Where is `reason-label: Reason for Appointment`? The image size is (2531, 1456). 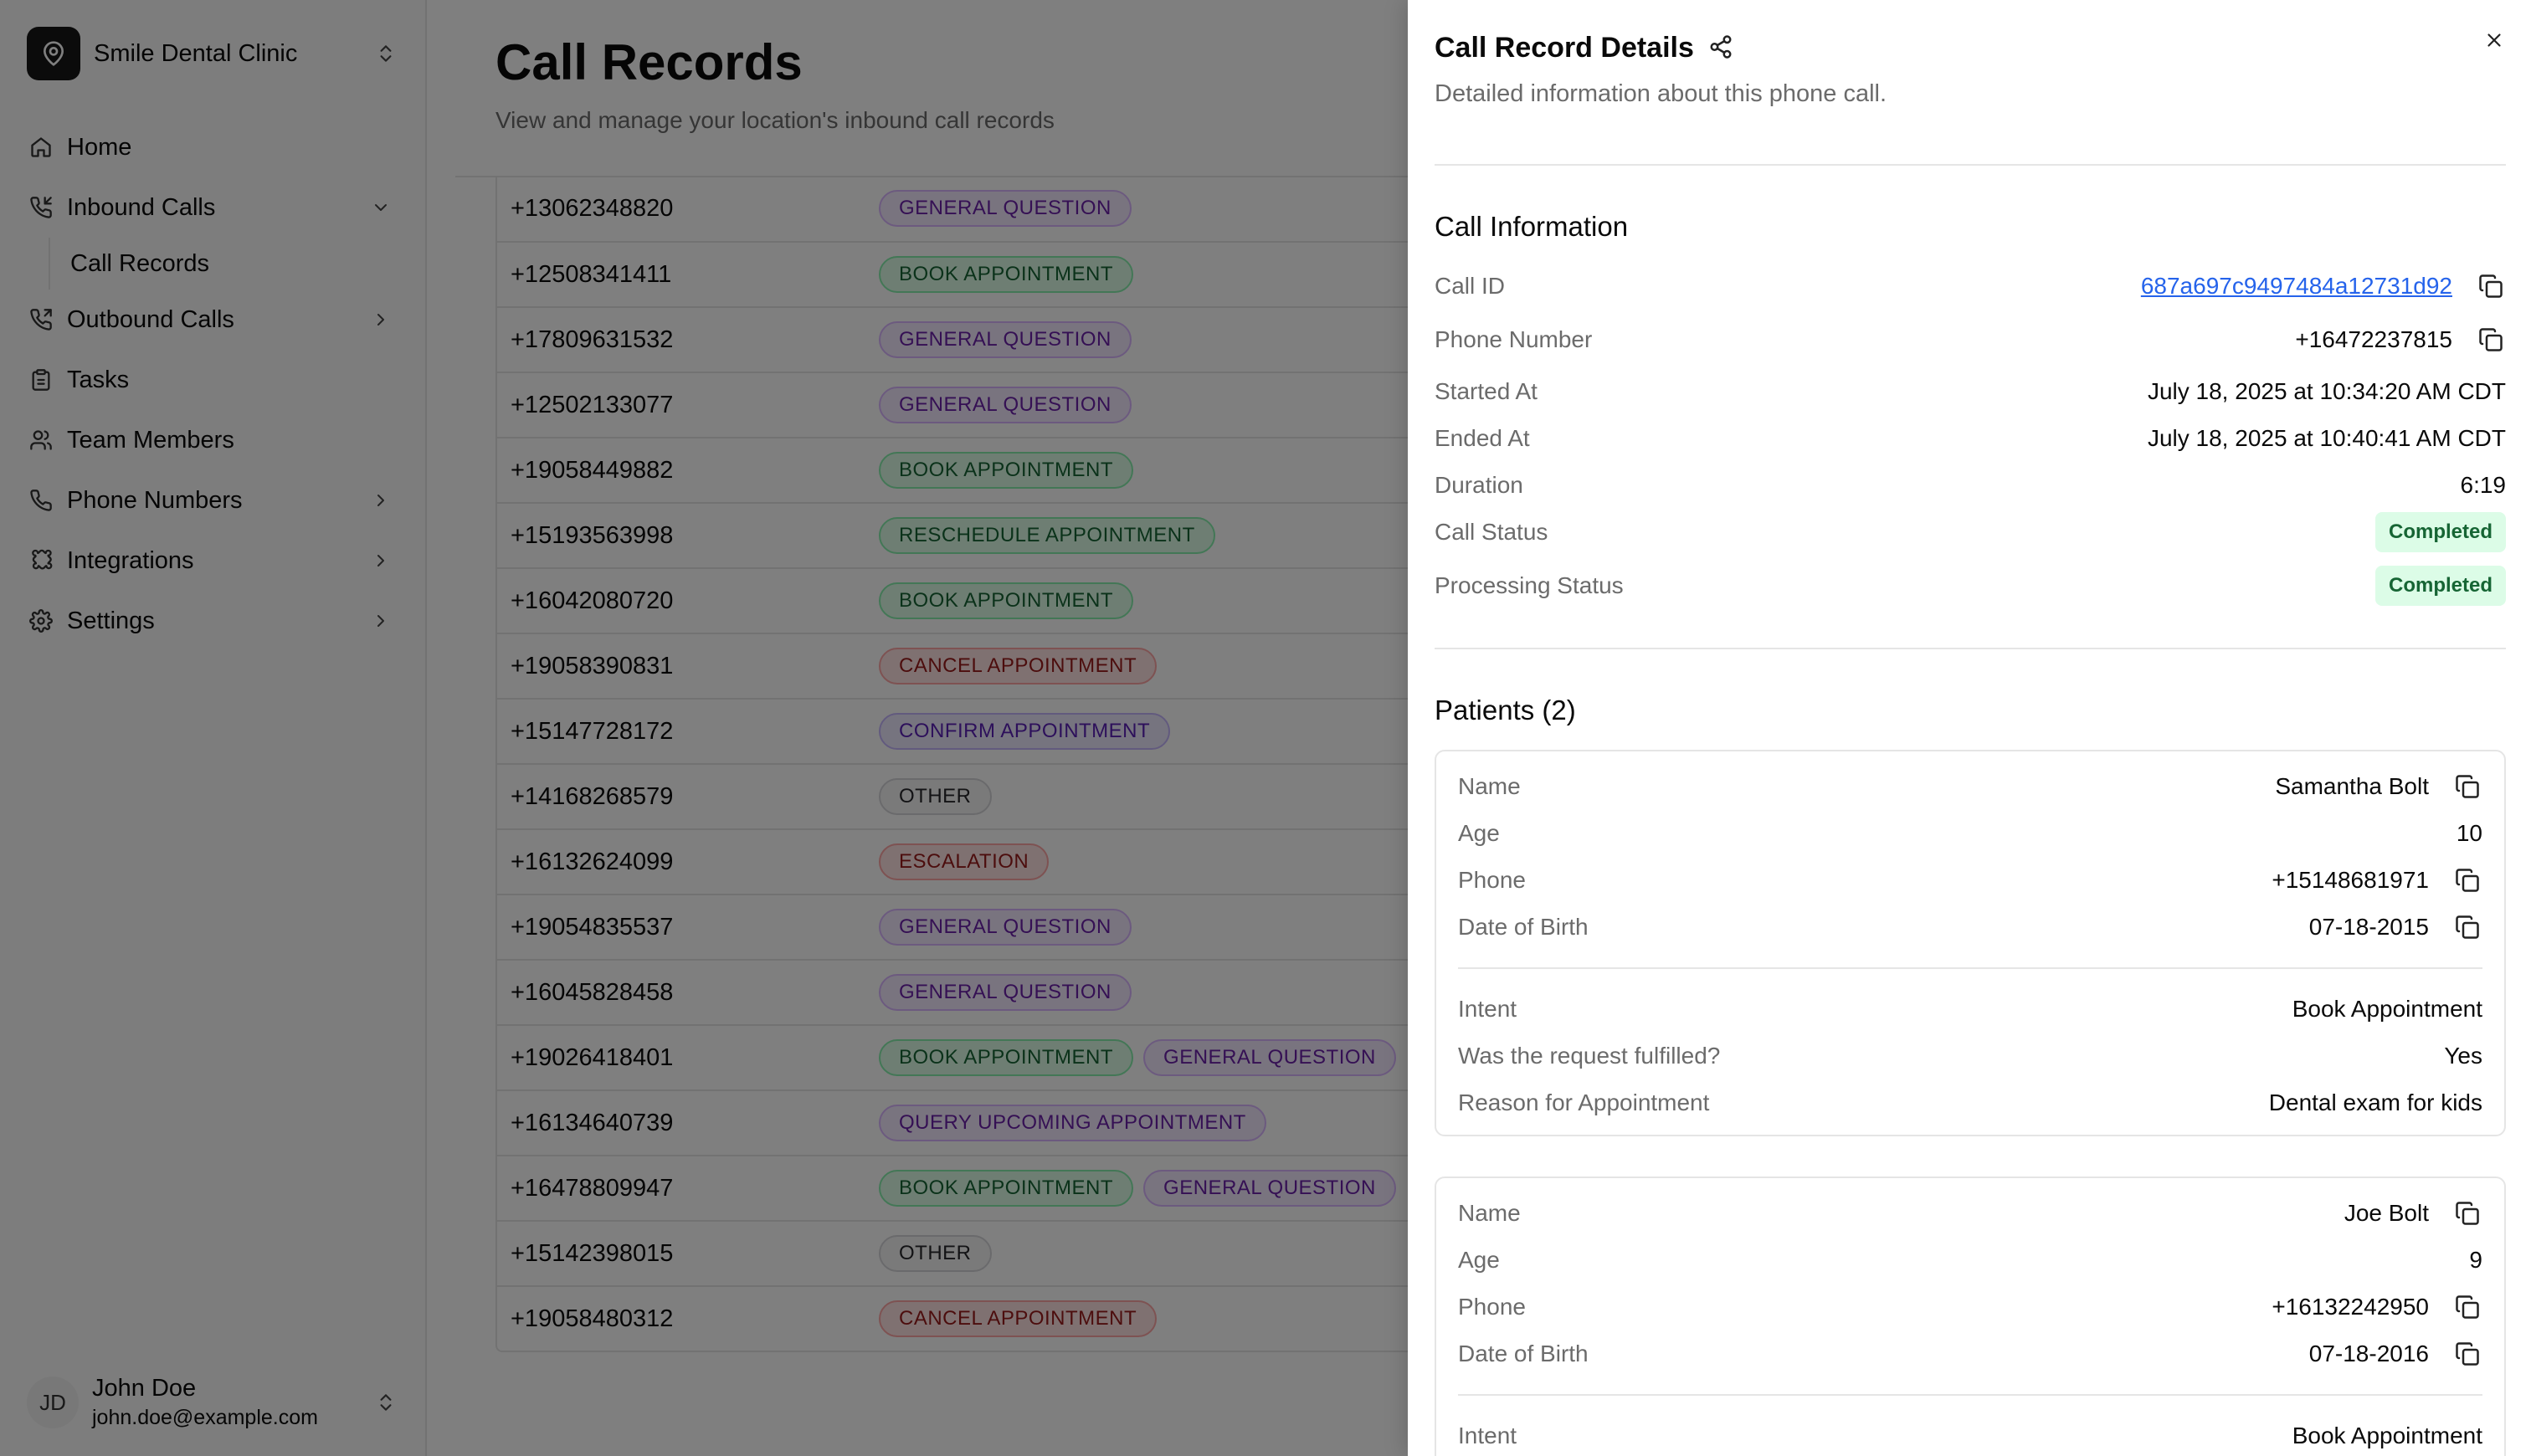
reason-label: Reason for Appointment is located at coordinates (1584, 1102).